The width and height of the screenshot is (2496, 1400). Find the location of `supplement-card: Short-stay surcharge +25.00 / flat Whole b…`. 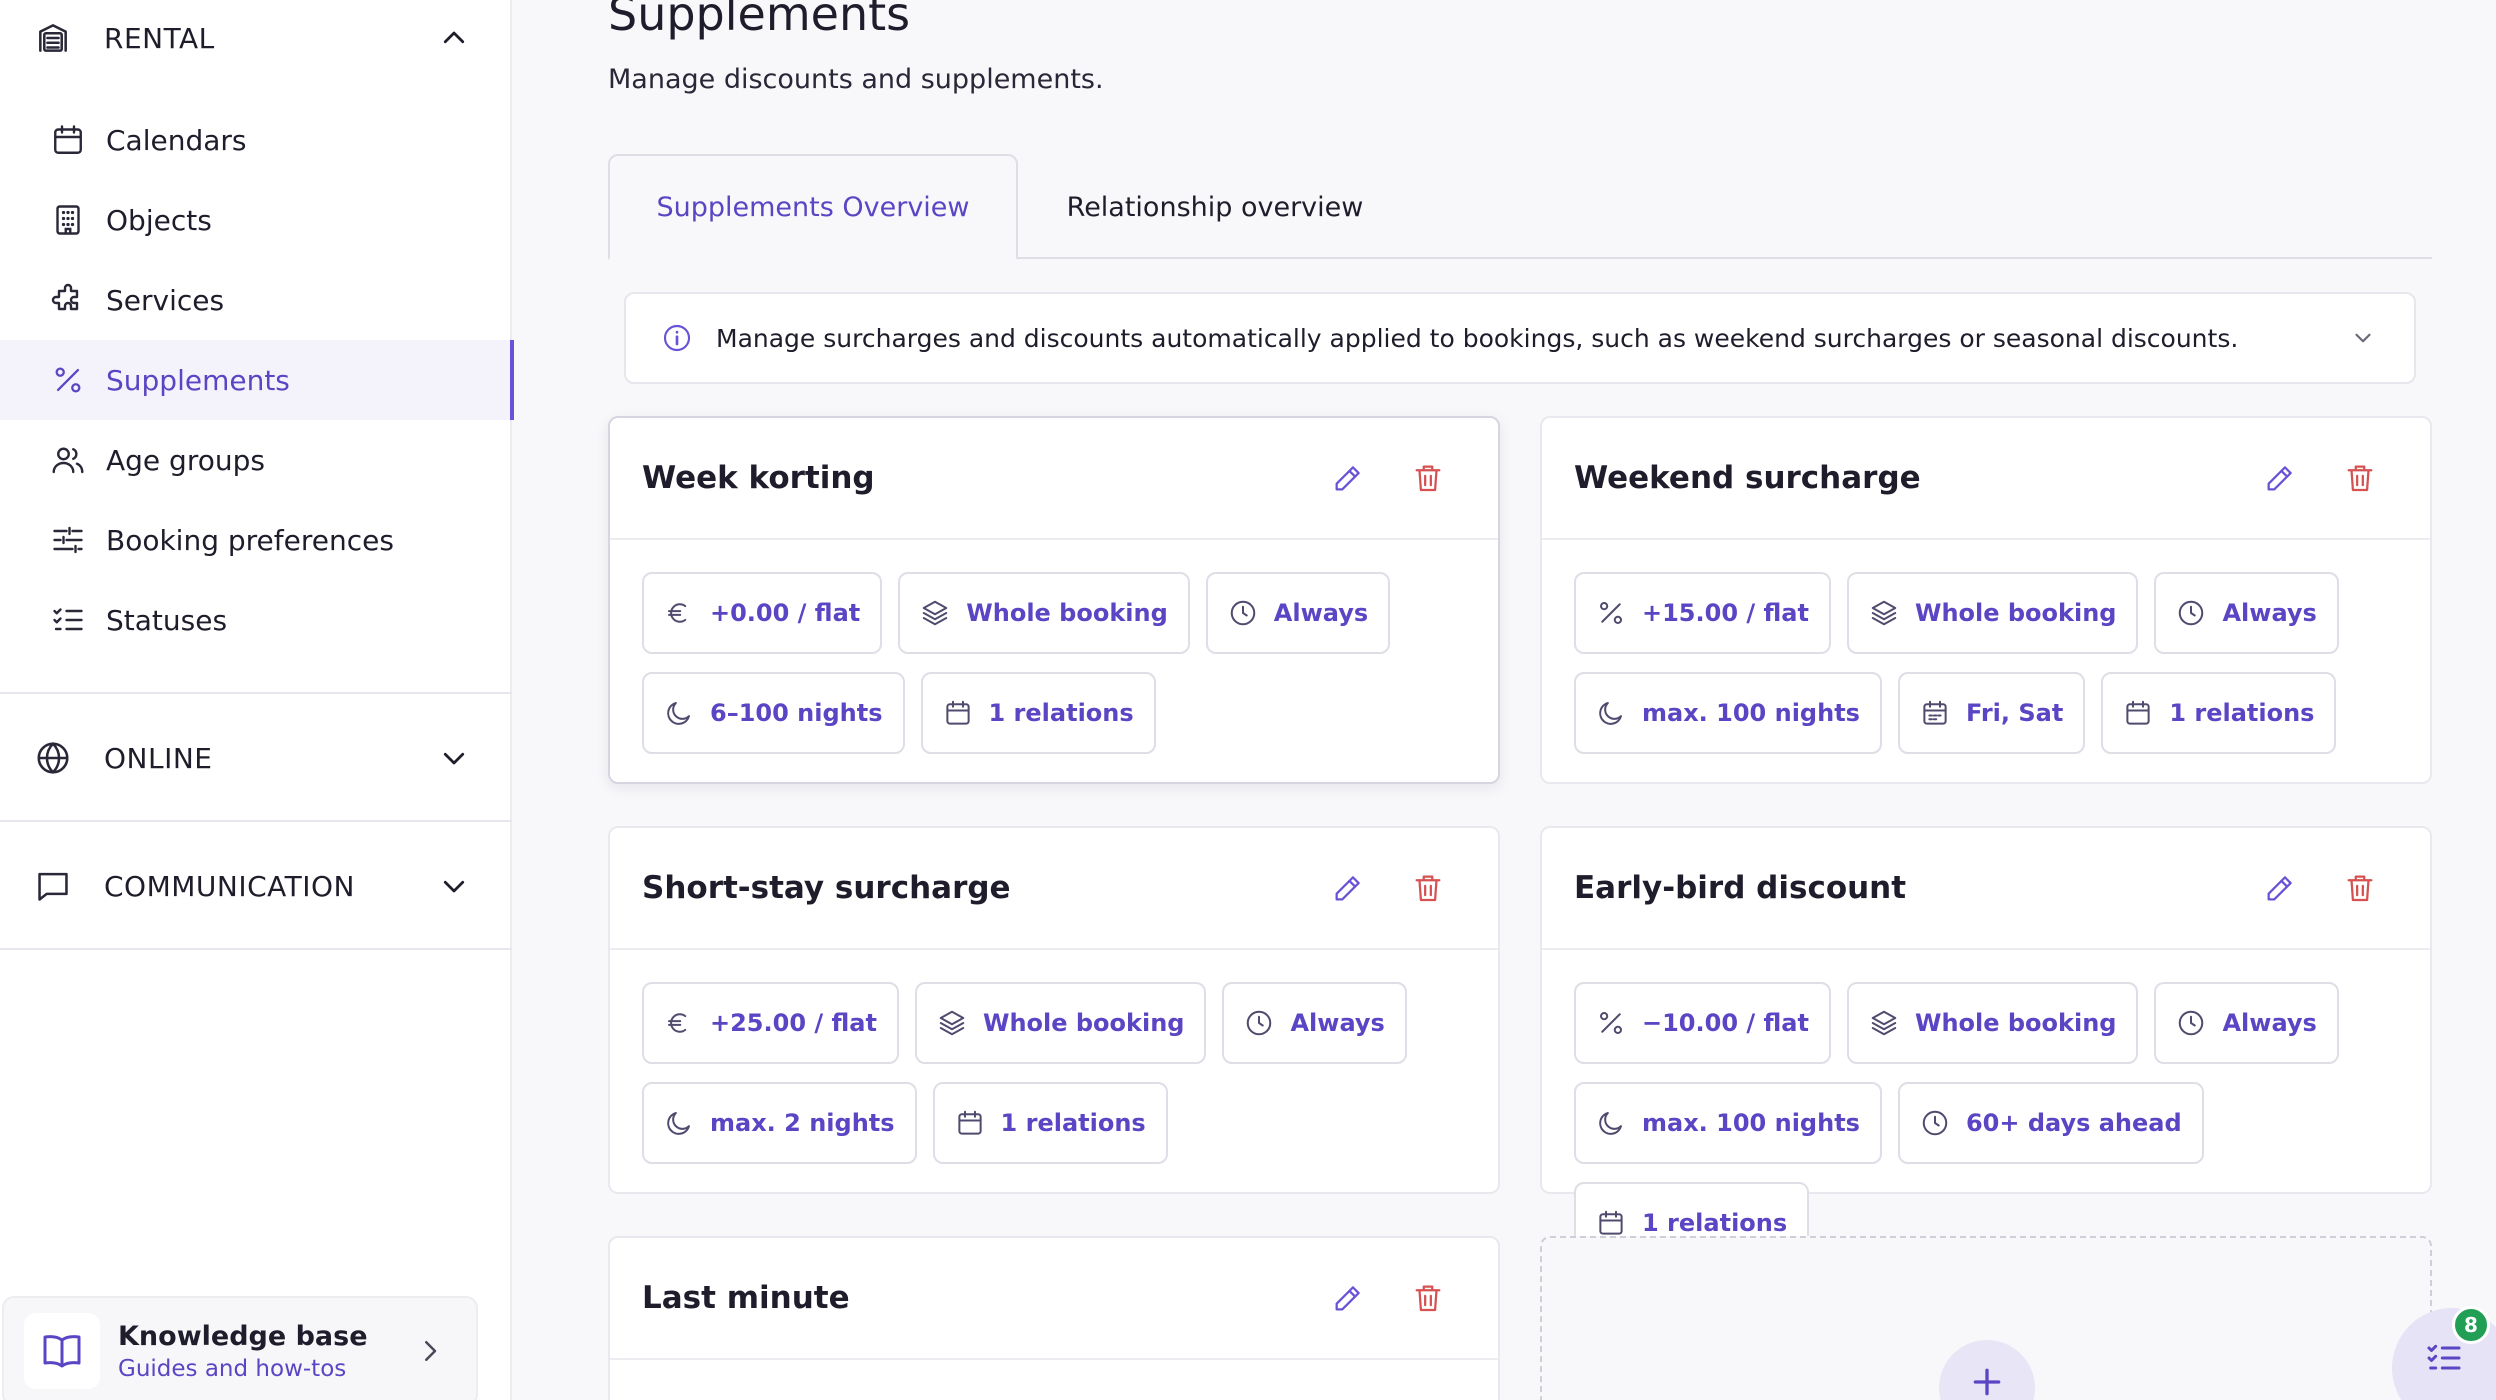

supplement-card: Short-stay surcharge +25.00 / flat Whole b… is located at coordinates (1054, 1010).